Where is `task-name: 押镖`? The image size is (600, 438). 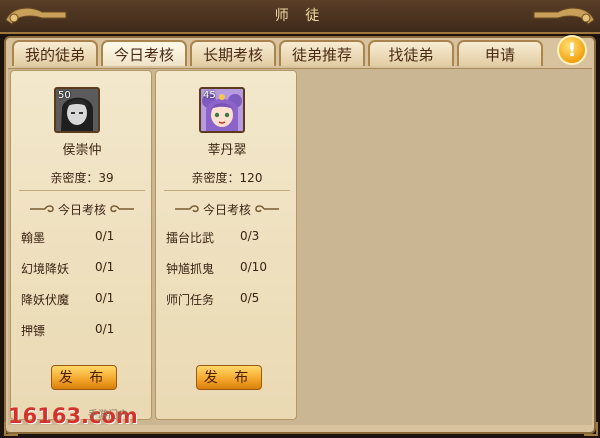
task-name: 押镖 is located at coordinates (33, 331).